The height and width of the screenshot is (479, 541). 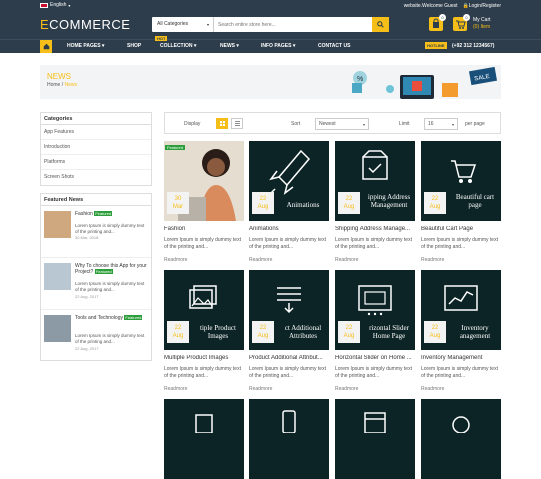 I want to click on sort-label: Sort, so click(x=296, y=124).